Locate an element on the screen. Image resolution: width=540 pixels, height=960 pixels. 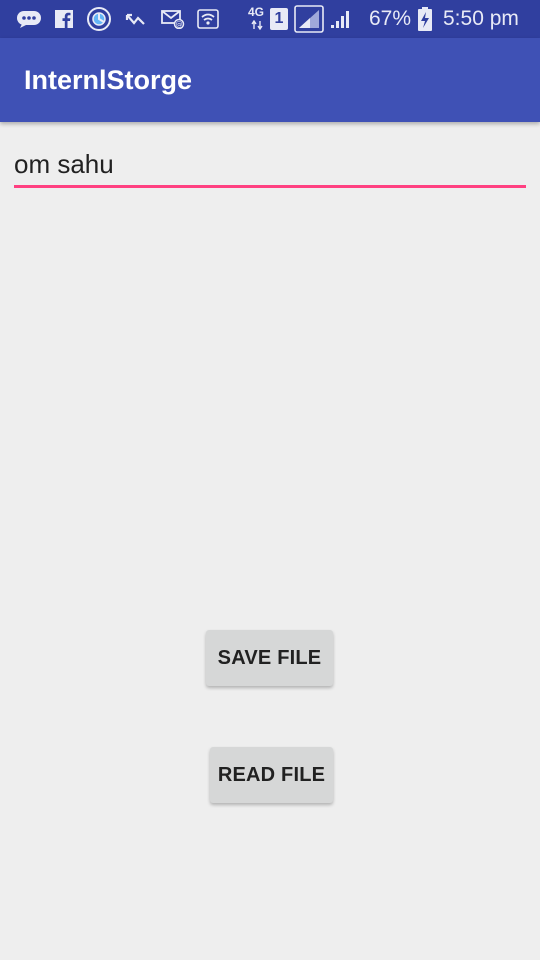
facebook-icon is located at coordinates (64, 19).